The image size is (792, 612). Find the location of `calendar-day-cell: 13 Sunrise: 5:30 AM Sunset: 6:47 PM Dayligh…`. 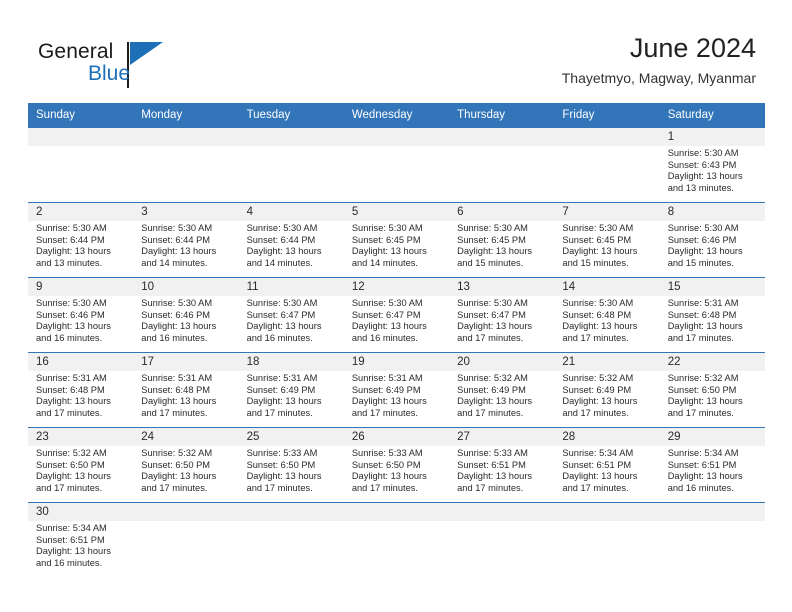

calendar-day-cell: 13 Sunrise: 5:30 AM Sunset: 6:47 PM Dayligh… is located at coordinates (502, 315).